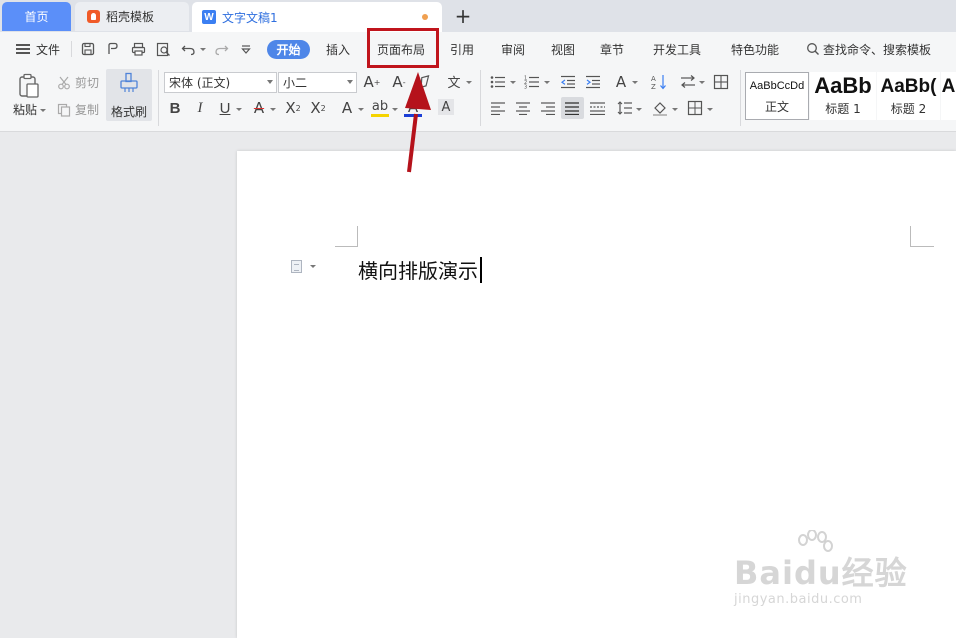 Image resolution: width=956 pixels, height=638 pixels. Describe the element at coordinates (293, 108) in the screenshot. I see `superscript-icon: X2` at that location.